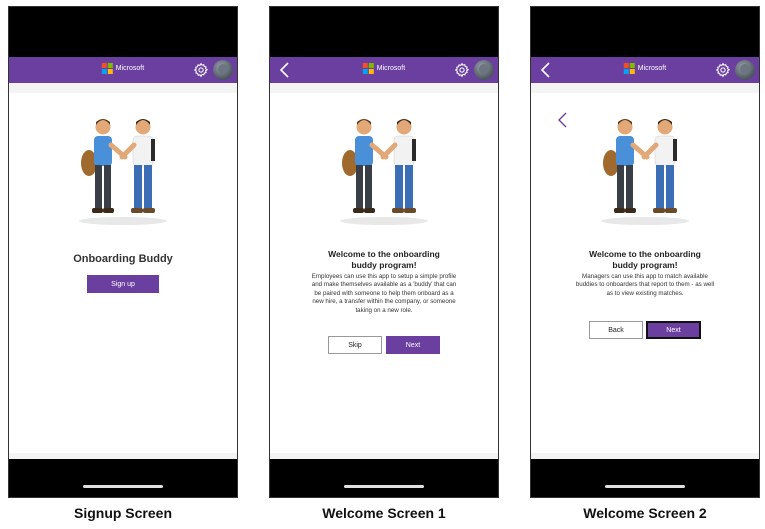 The image size is (765, 529). Describe the element at coordinates (123, 513) in the screenshot. I see `caption-signup-screen: Signup Screen` at that location.